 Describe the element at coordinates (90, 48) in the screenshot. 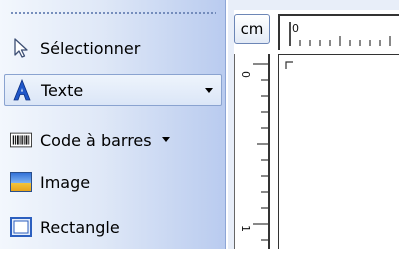

I see `tool-select-label: Sélectionner` at that location.